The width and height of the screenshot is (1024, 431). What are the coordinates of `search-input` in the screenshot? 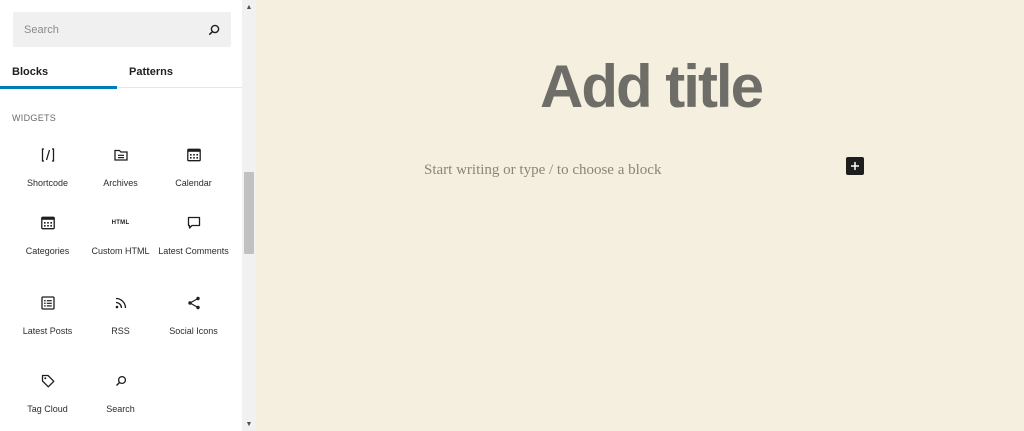 It's located at (105, 29).